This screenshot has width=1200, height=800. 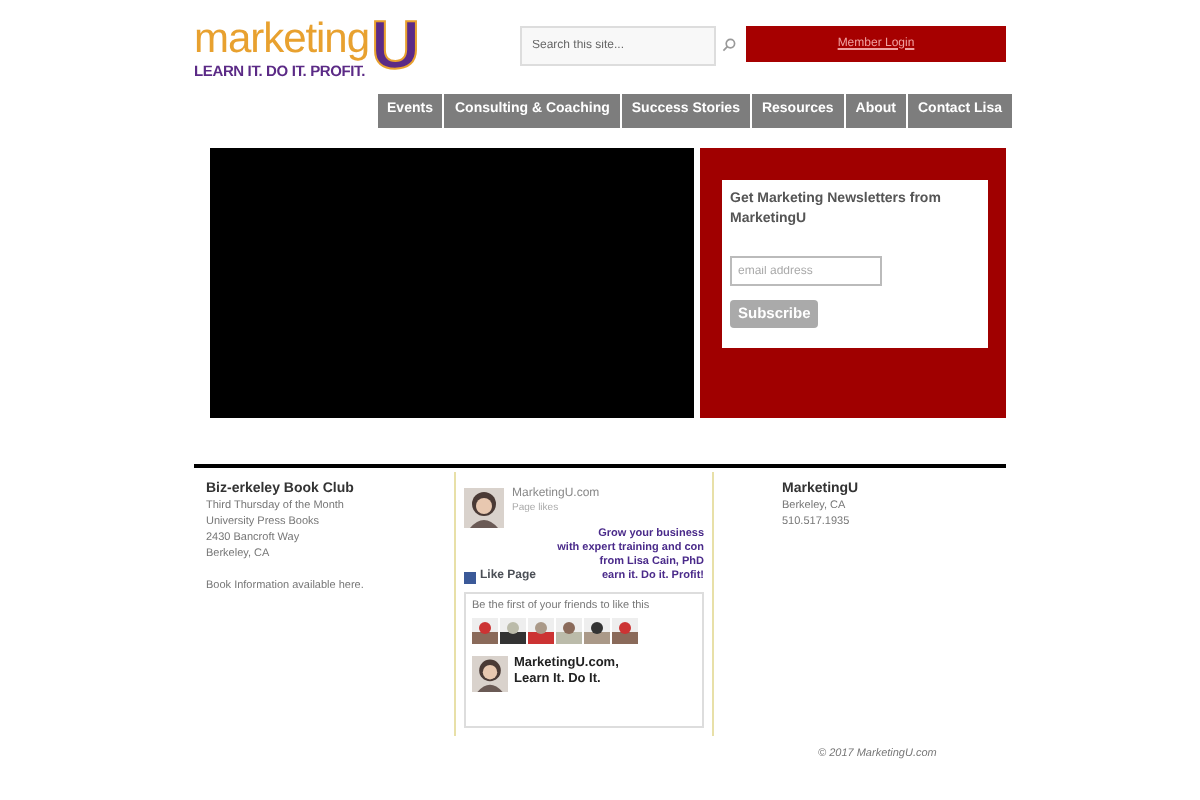 I want to click on logo-letter: U, so click(x=395, y=46).